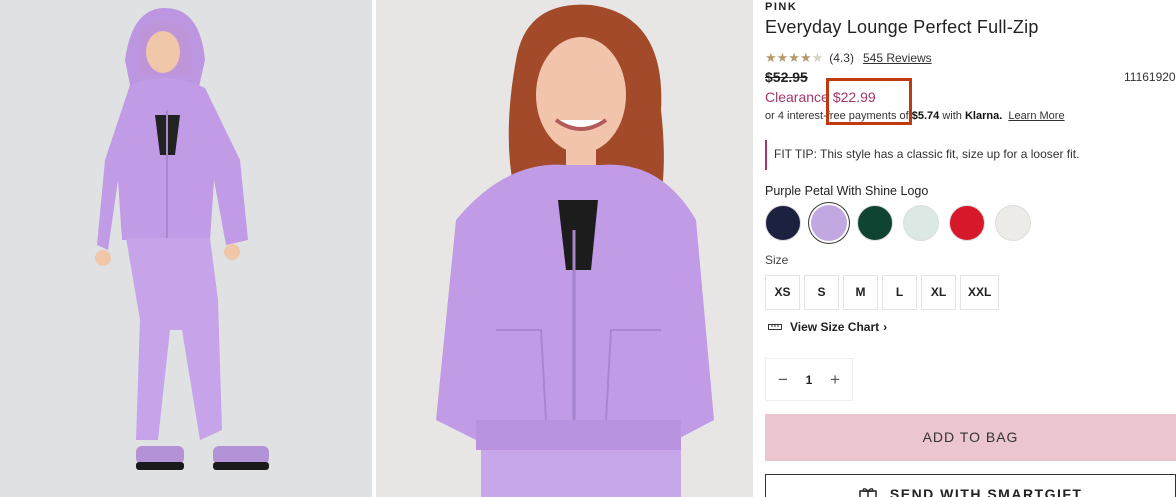  I want to click on color-swatch-mint, so click(921, 223).